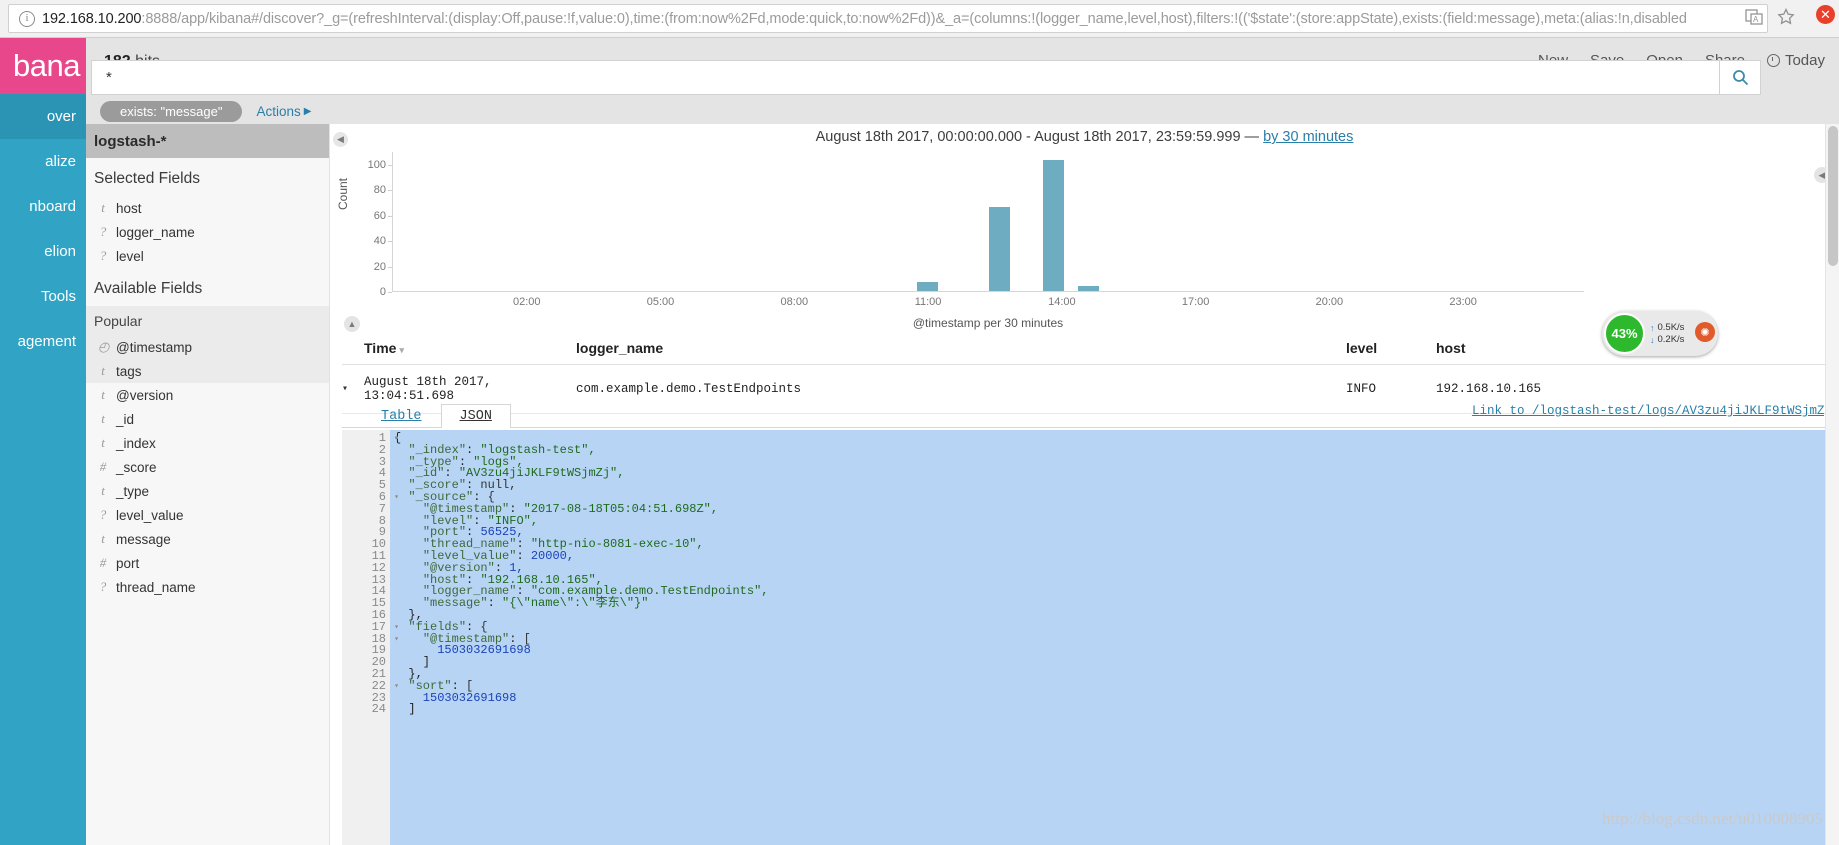  I want to click on field-level-value: ? level_value, so click(207, 515).